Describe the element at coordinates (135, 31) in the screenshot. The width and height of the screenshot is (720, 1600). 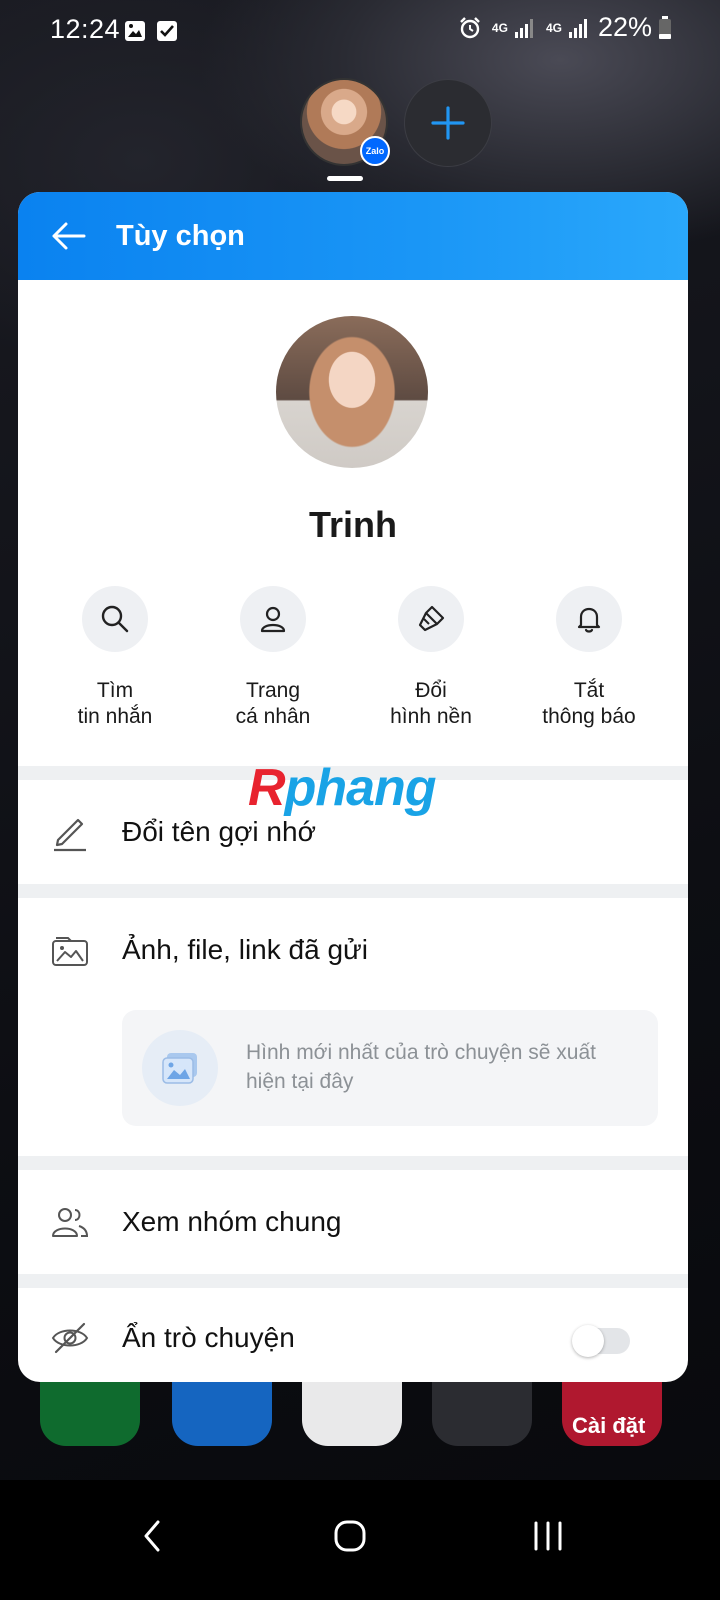
I see `gallery-notification-icon` at that location.